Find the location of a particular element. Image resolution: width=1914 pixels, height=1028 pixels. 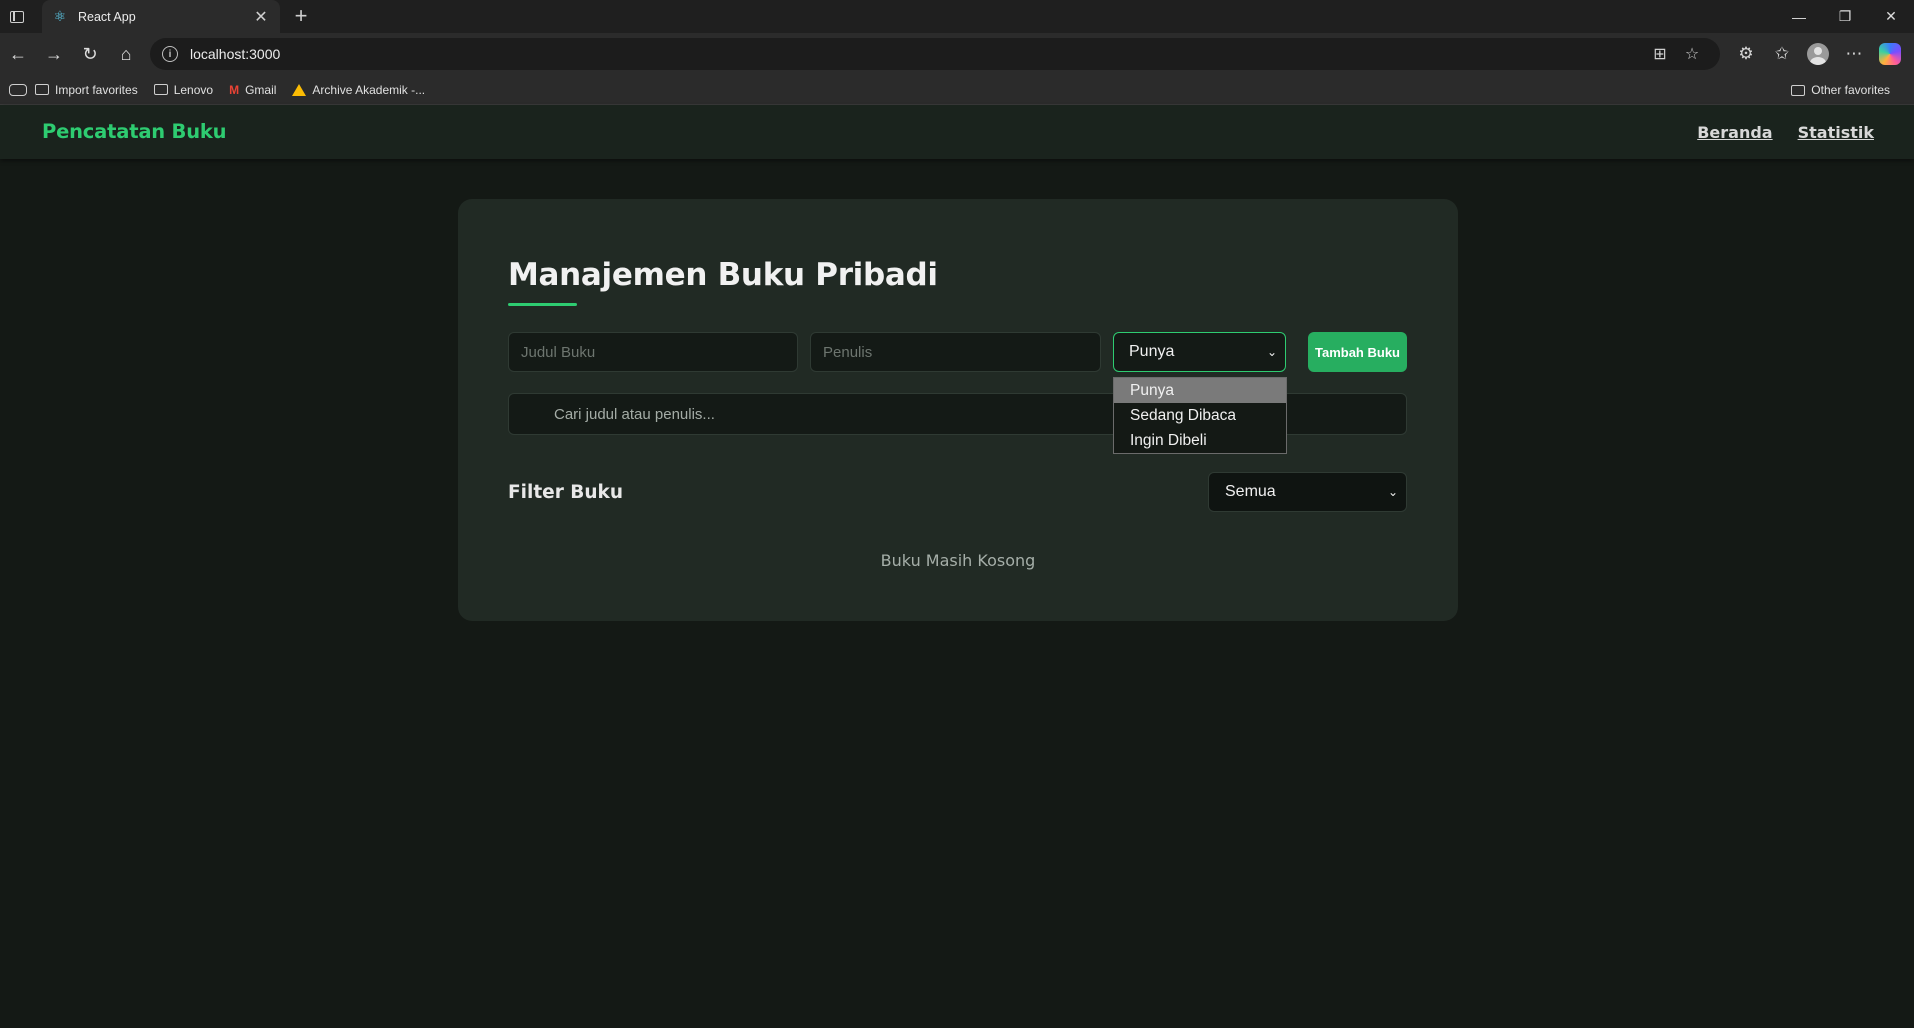

url-text: localhost:3000 is located at coordinates (235, 54).